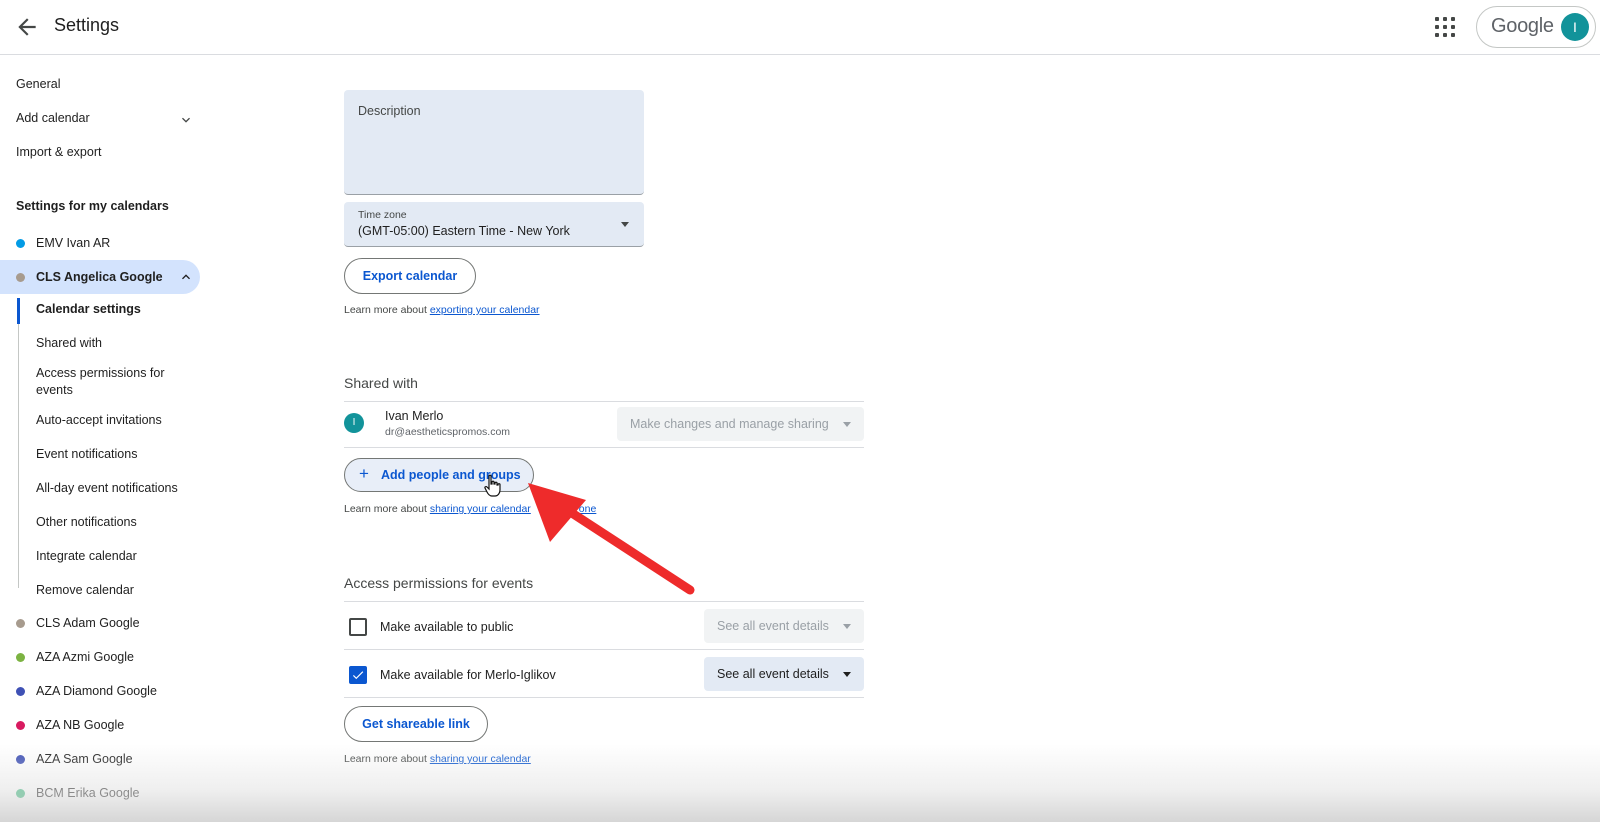  What do you see at coordinates (414, 416) in the screenshot?
I see `shared-person-name: Ivan Merlo` at bounding box center [414, 416].